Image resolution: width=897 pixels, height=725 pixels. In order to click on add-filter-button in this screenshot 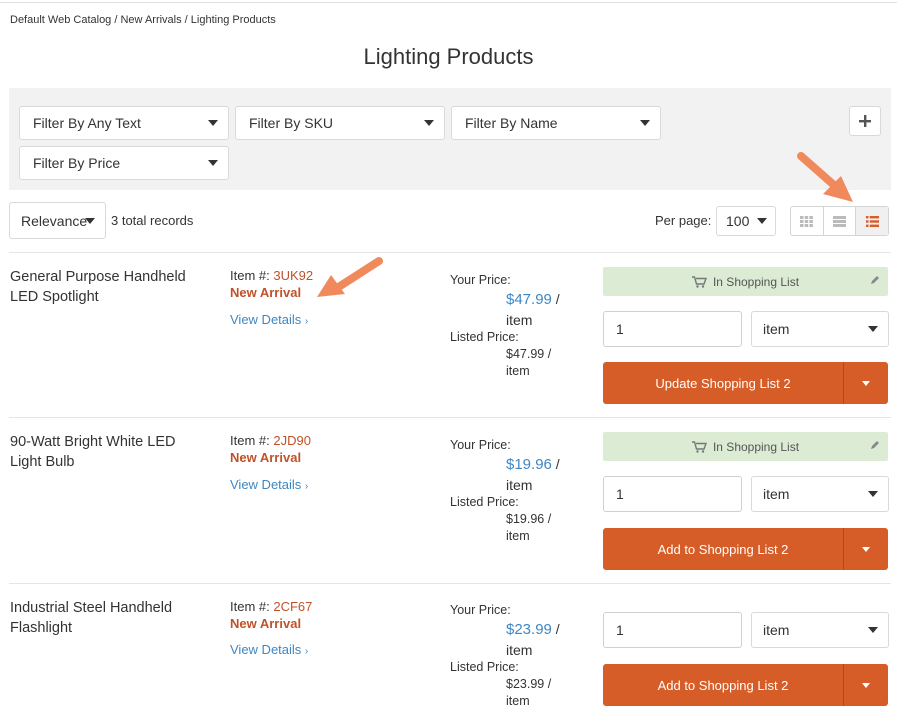, I will do `click(865, 121)`.